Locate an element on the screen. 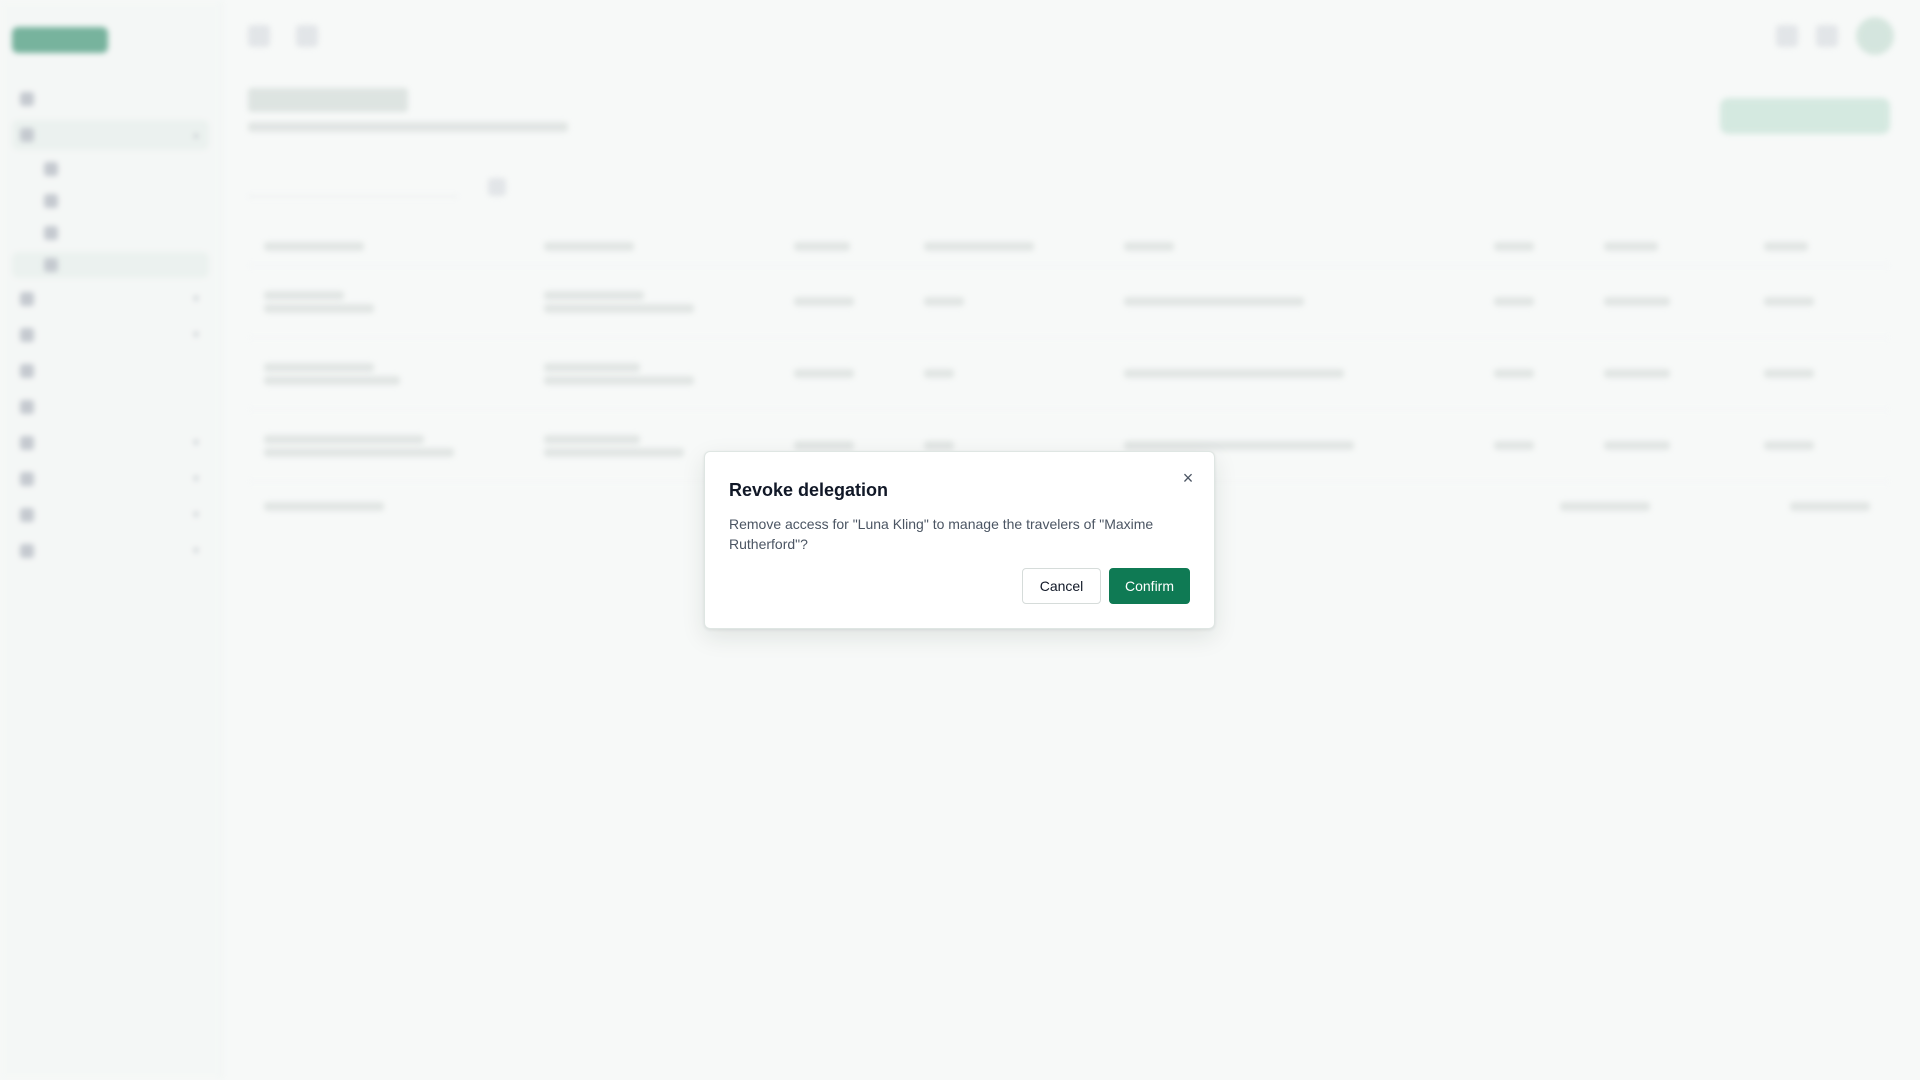  topbar-actions is located at coordinates (1835, 36).